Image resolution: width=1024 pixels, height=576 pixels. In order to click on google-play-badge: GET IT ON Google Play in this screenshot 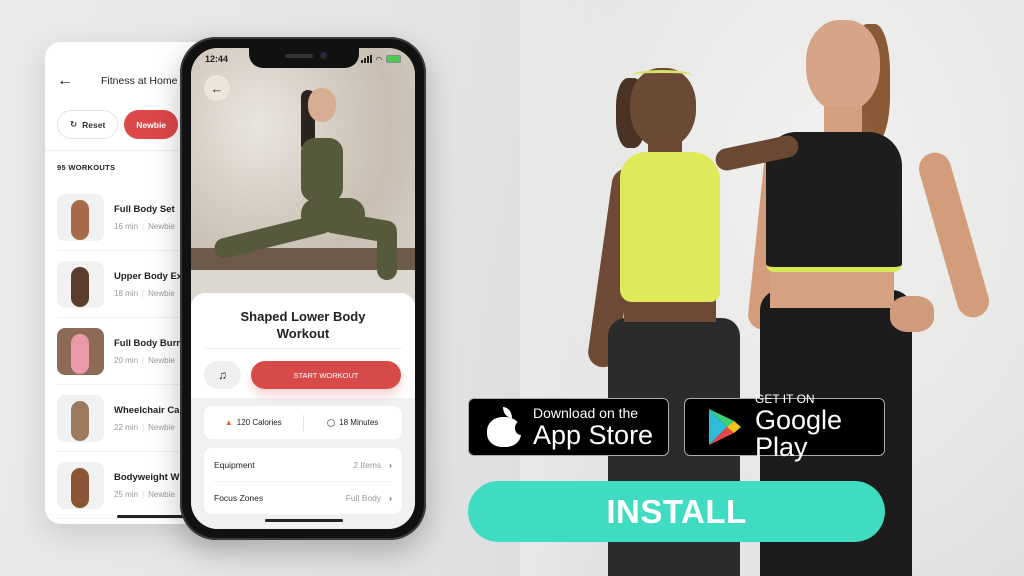, I will do `click(784, 427)`.